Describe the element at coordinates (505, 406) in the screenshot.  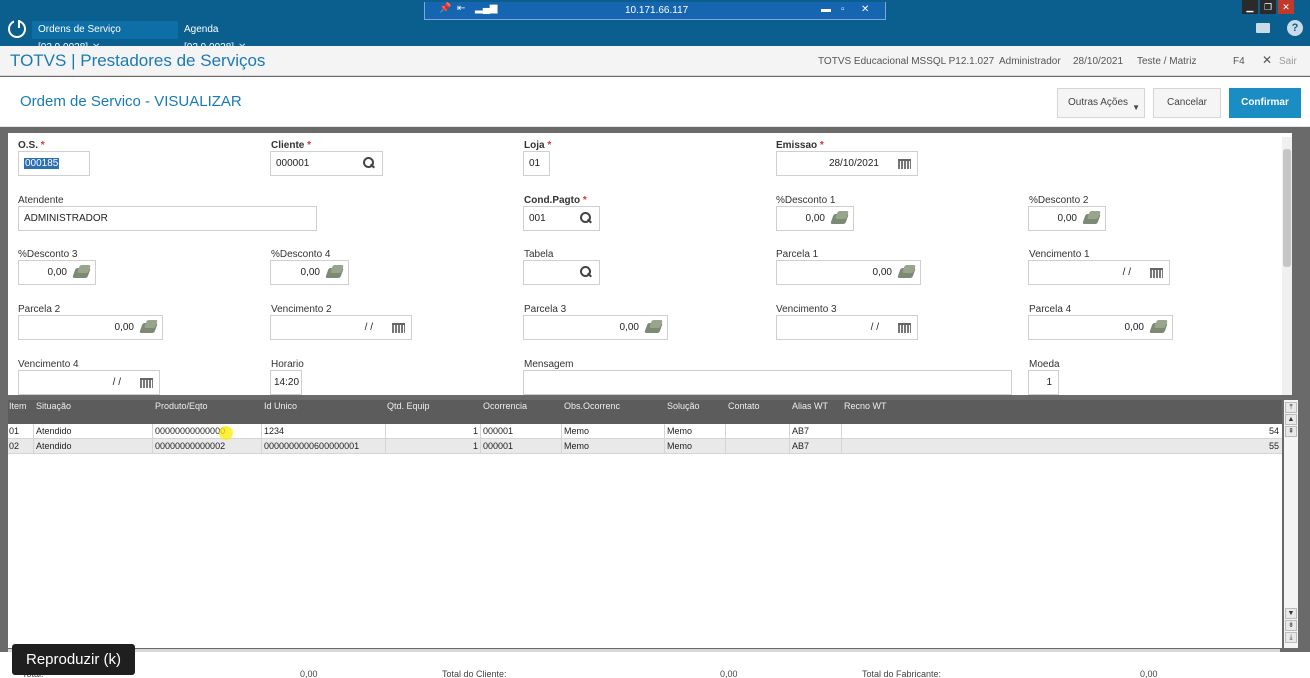
I see `column-header: Ocorrencia` at that location.